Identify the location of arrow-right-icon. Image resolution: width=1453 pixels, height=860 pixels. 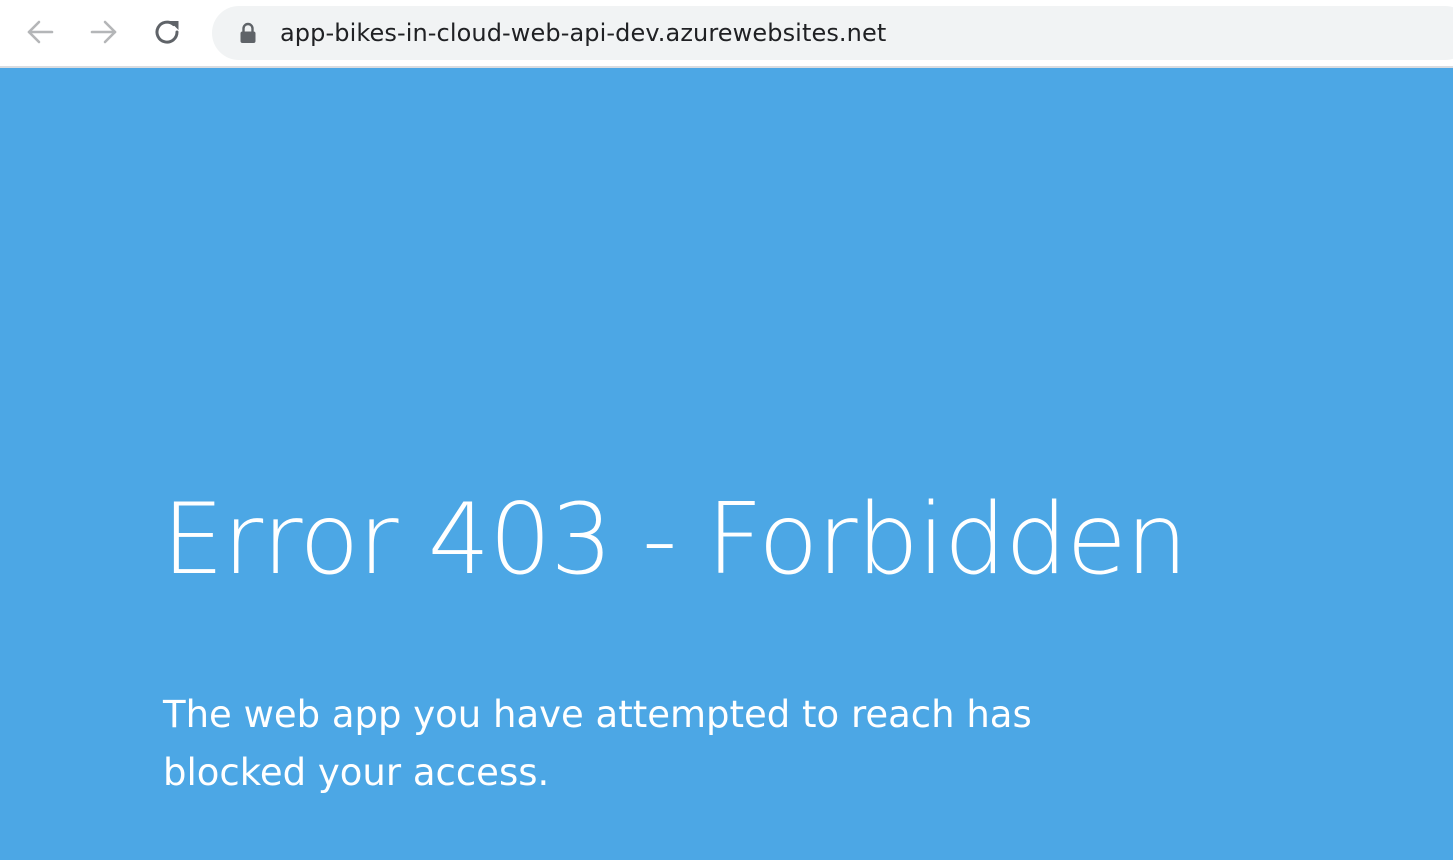
(104, 32).